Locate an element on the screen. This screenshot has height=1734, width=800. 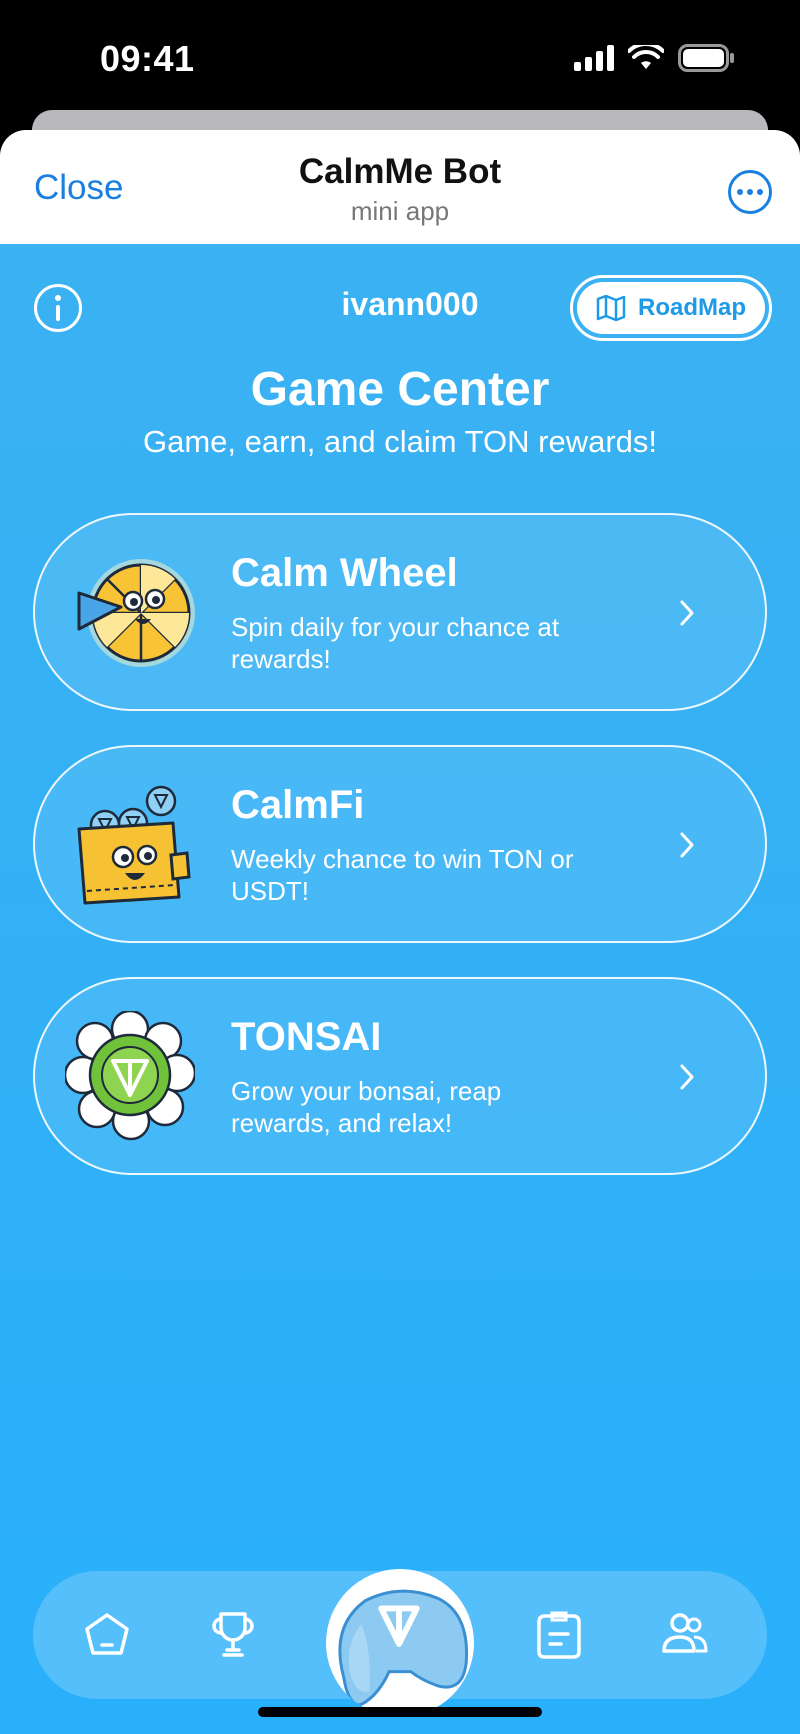
roadmap-button-inner: RoadMap is located at coordinates (671, 308).